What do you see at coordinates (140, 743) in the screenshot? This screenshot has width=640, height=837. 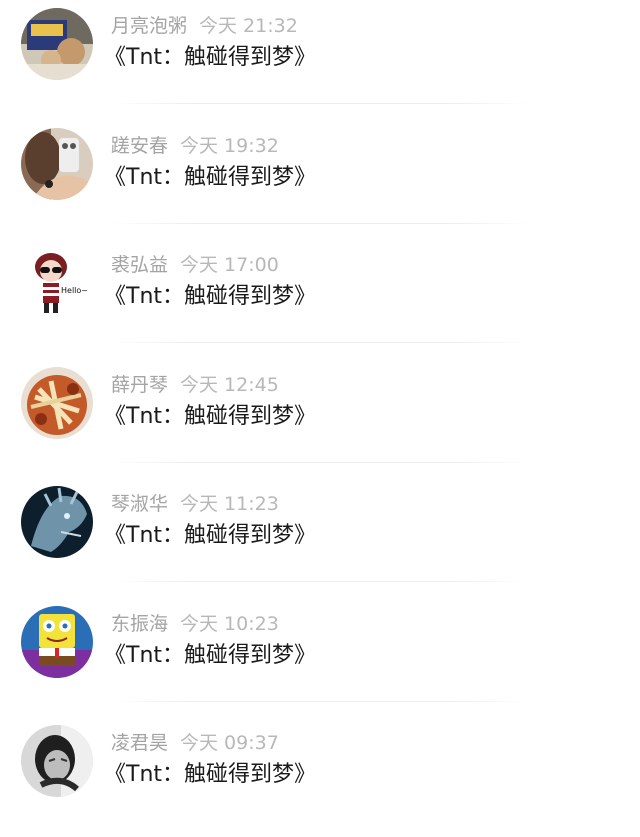 I see `sender-name: 凌君昊` at bounding box center [140, 743].